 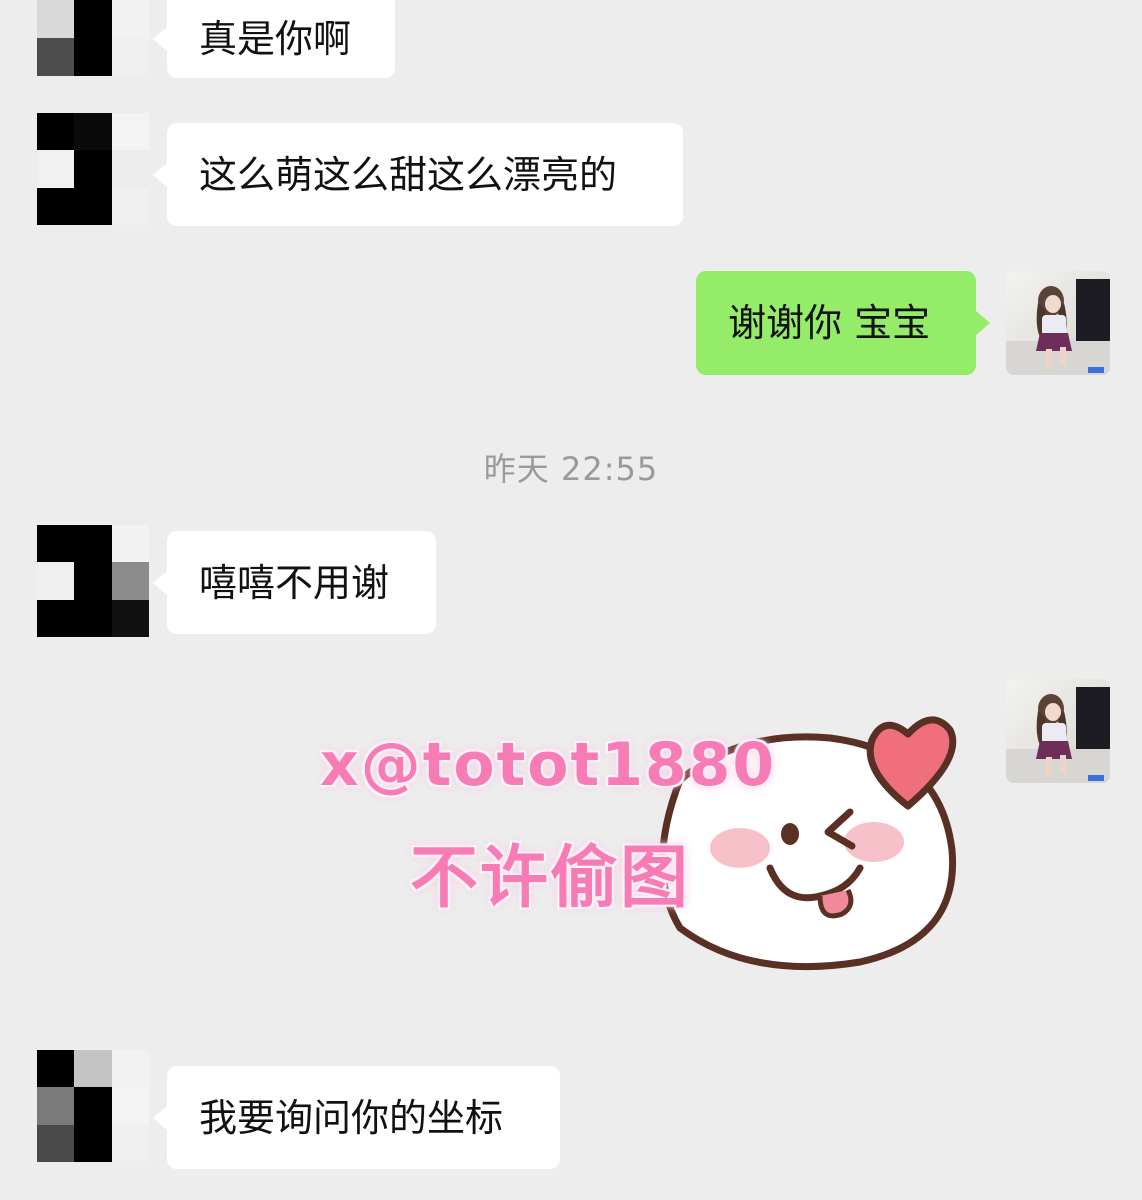 I want to click on message-bubble: 真是你啊, so click(x=274, y=39).